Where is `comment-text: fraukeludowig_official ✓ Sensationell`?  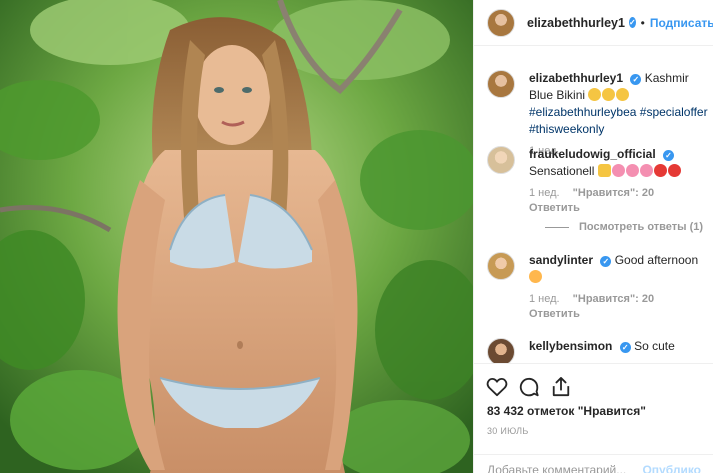
comment-text: fraukeludowig_official ✓ Sensationell is located at coordinates (620, 163).